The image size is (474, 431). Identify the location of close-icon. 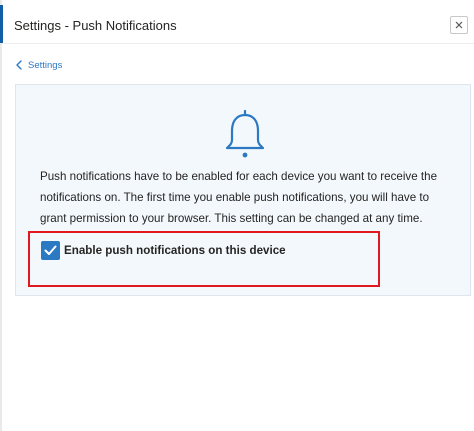
(459, 25).